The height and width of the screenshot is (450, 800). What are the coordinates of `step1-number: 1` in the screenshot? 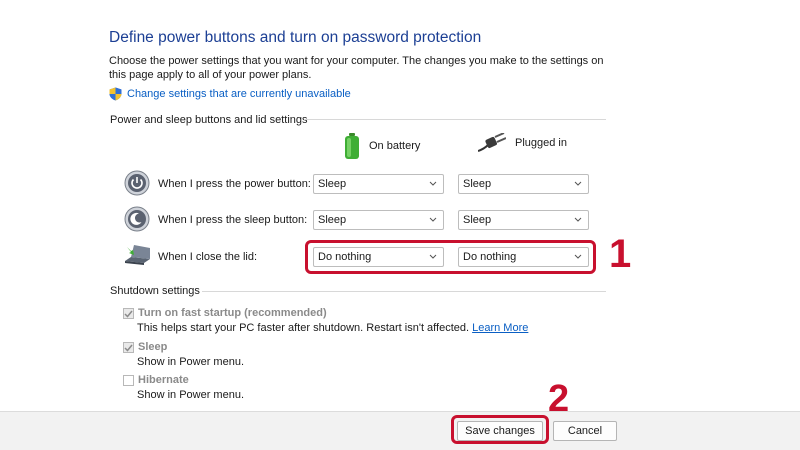 It's located at (620, 254).